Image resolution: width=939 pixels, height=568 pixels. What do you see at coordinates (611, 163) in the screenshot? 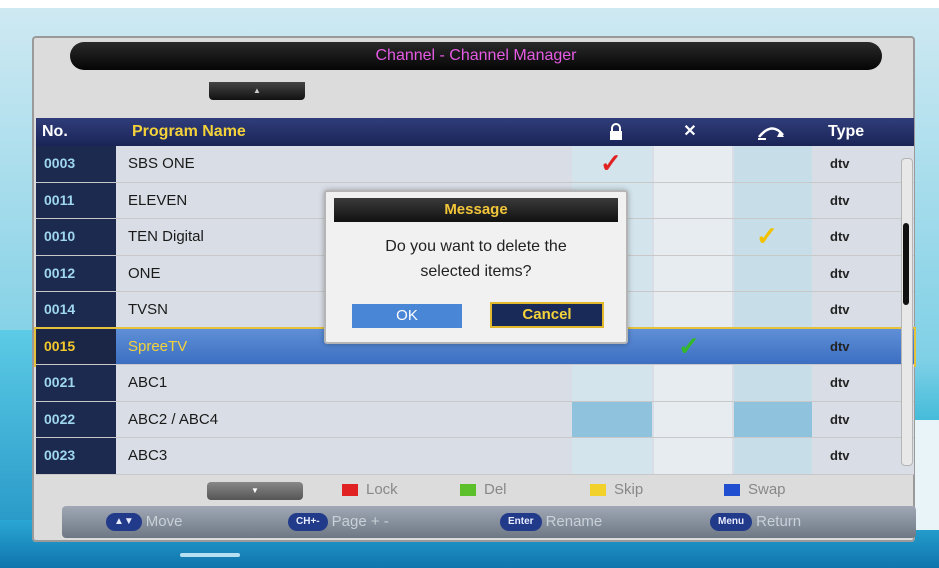
I see `lock-check-icon: ✓` at bounding box center [611, 163].